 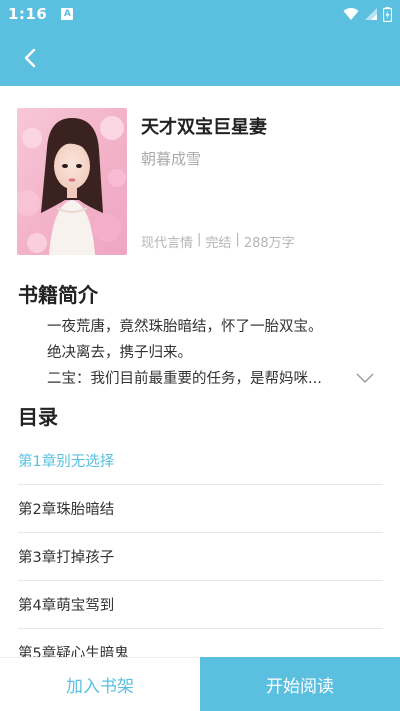 I want to click on book-author: 朝暮成雪, so click(x=171, y=158).